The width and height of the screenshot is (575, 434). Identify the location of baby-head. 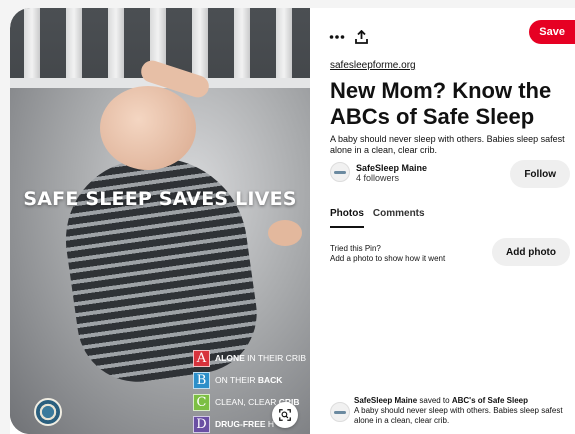
(148, 128).